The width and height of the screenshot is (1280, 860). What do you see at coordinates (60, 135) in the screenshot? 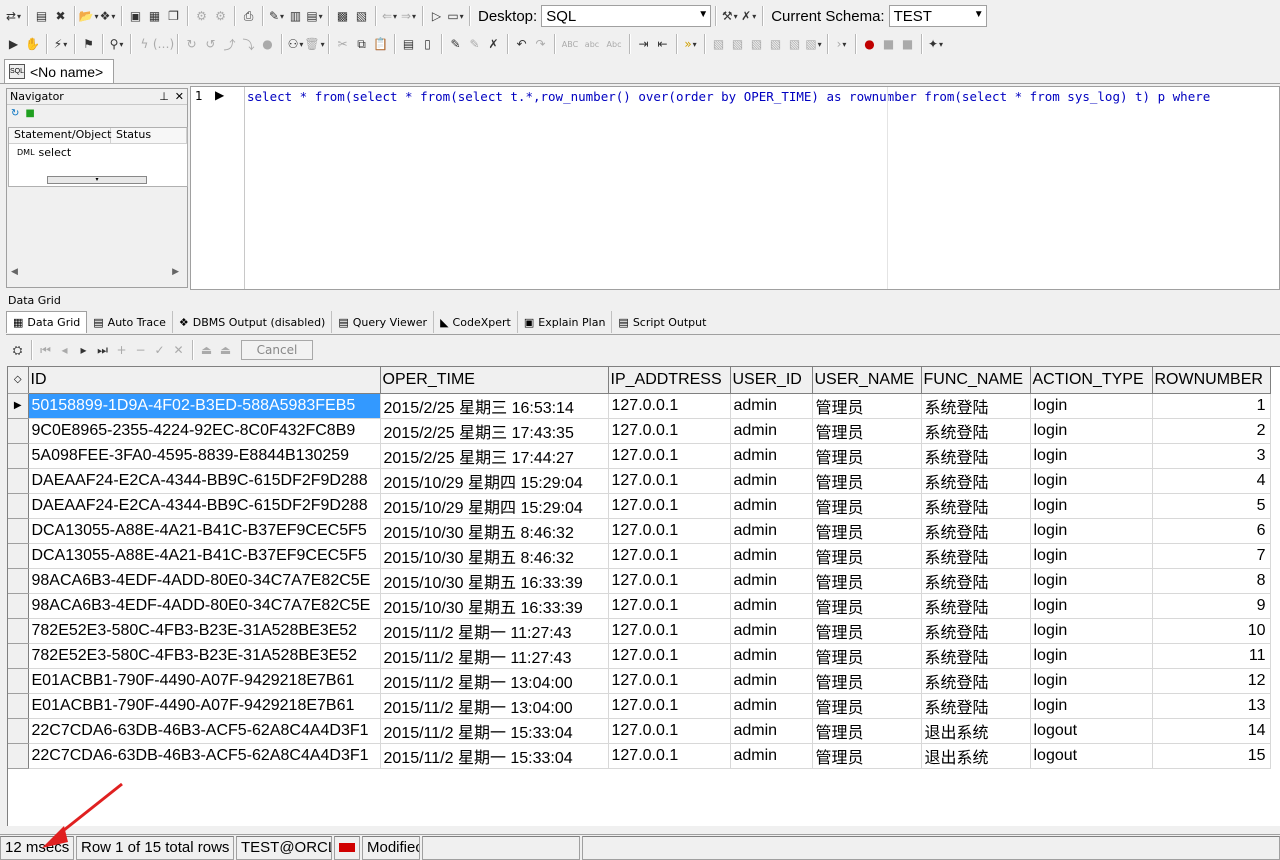
I see `navigator-col-statement: Statement/Object` at bounding box center [60, 135].